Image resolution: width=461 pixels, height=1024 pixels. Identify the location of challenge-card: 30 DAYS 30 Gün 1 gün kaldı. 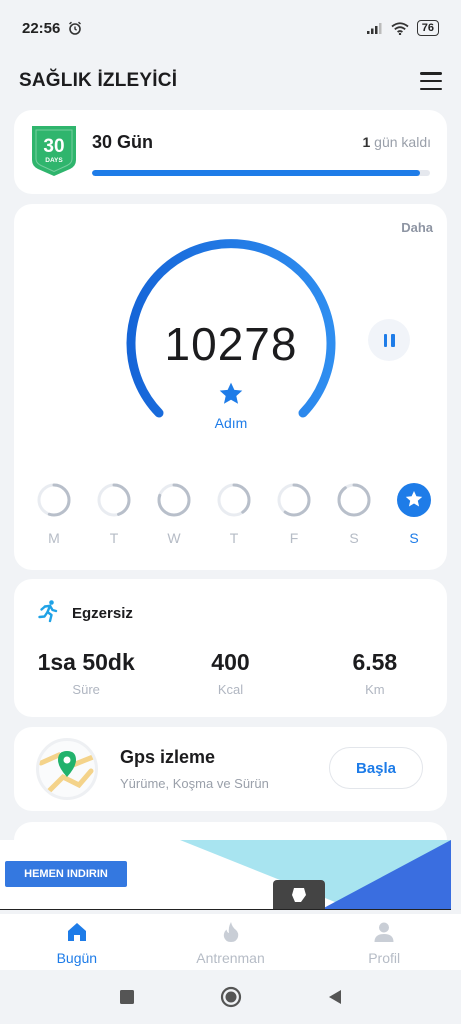
(230, 152).